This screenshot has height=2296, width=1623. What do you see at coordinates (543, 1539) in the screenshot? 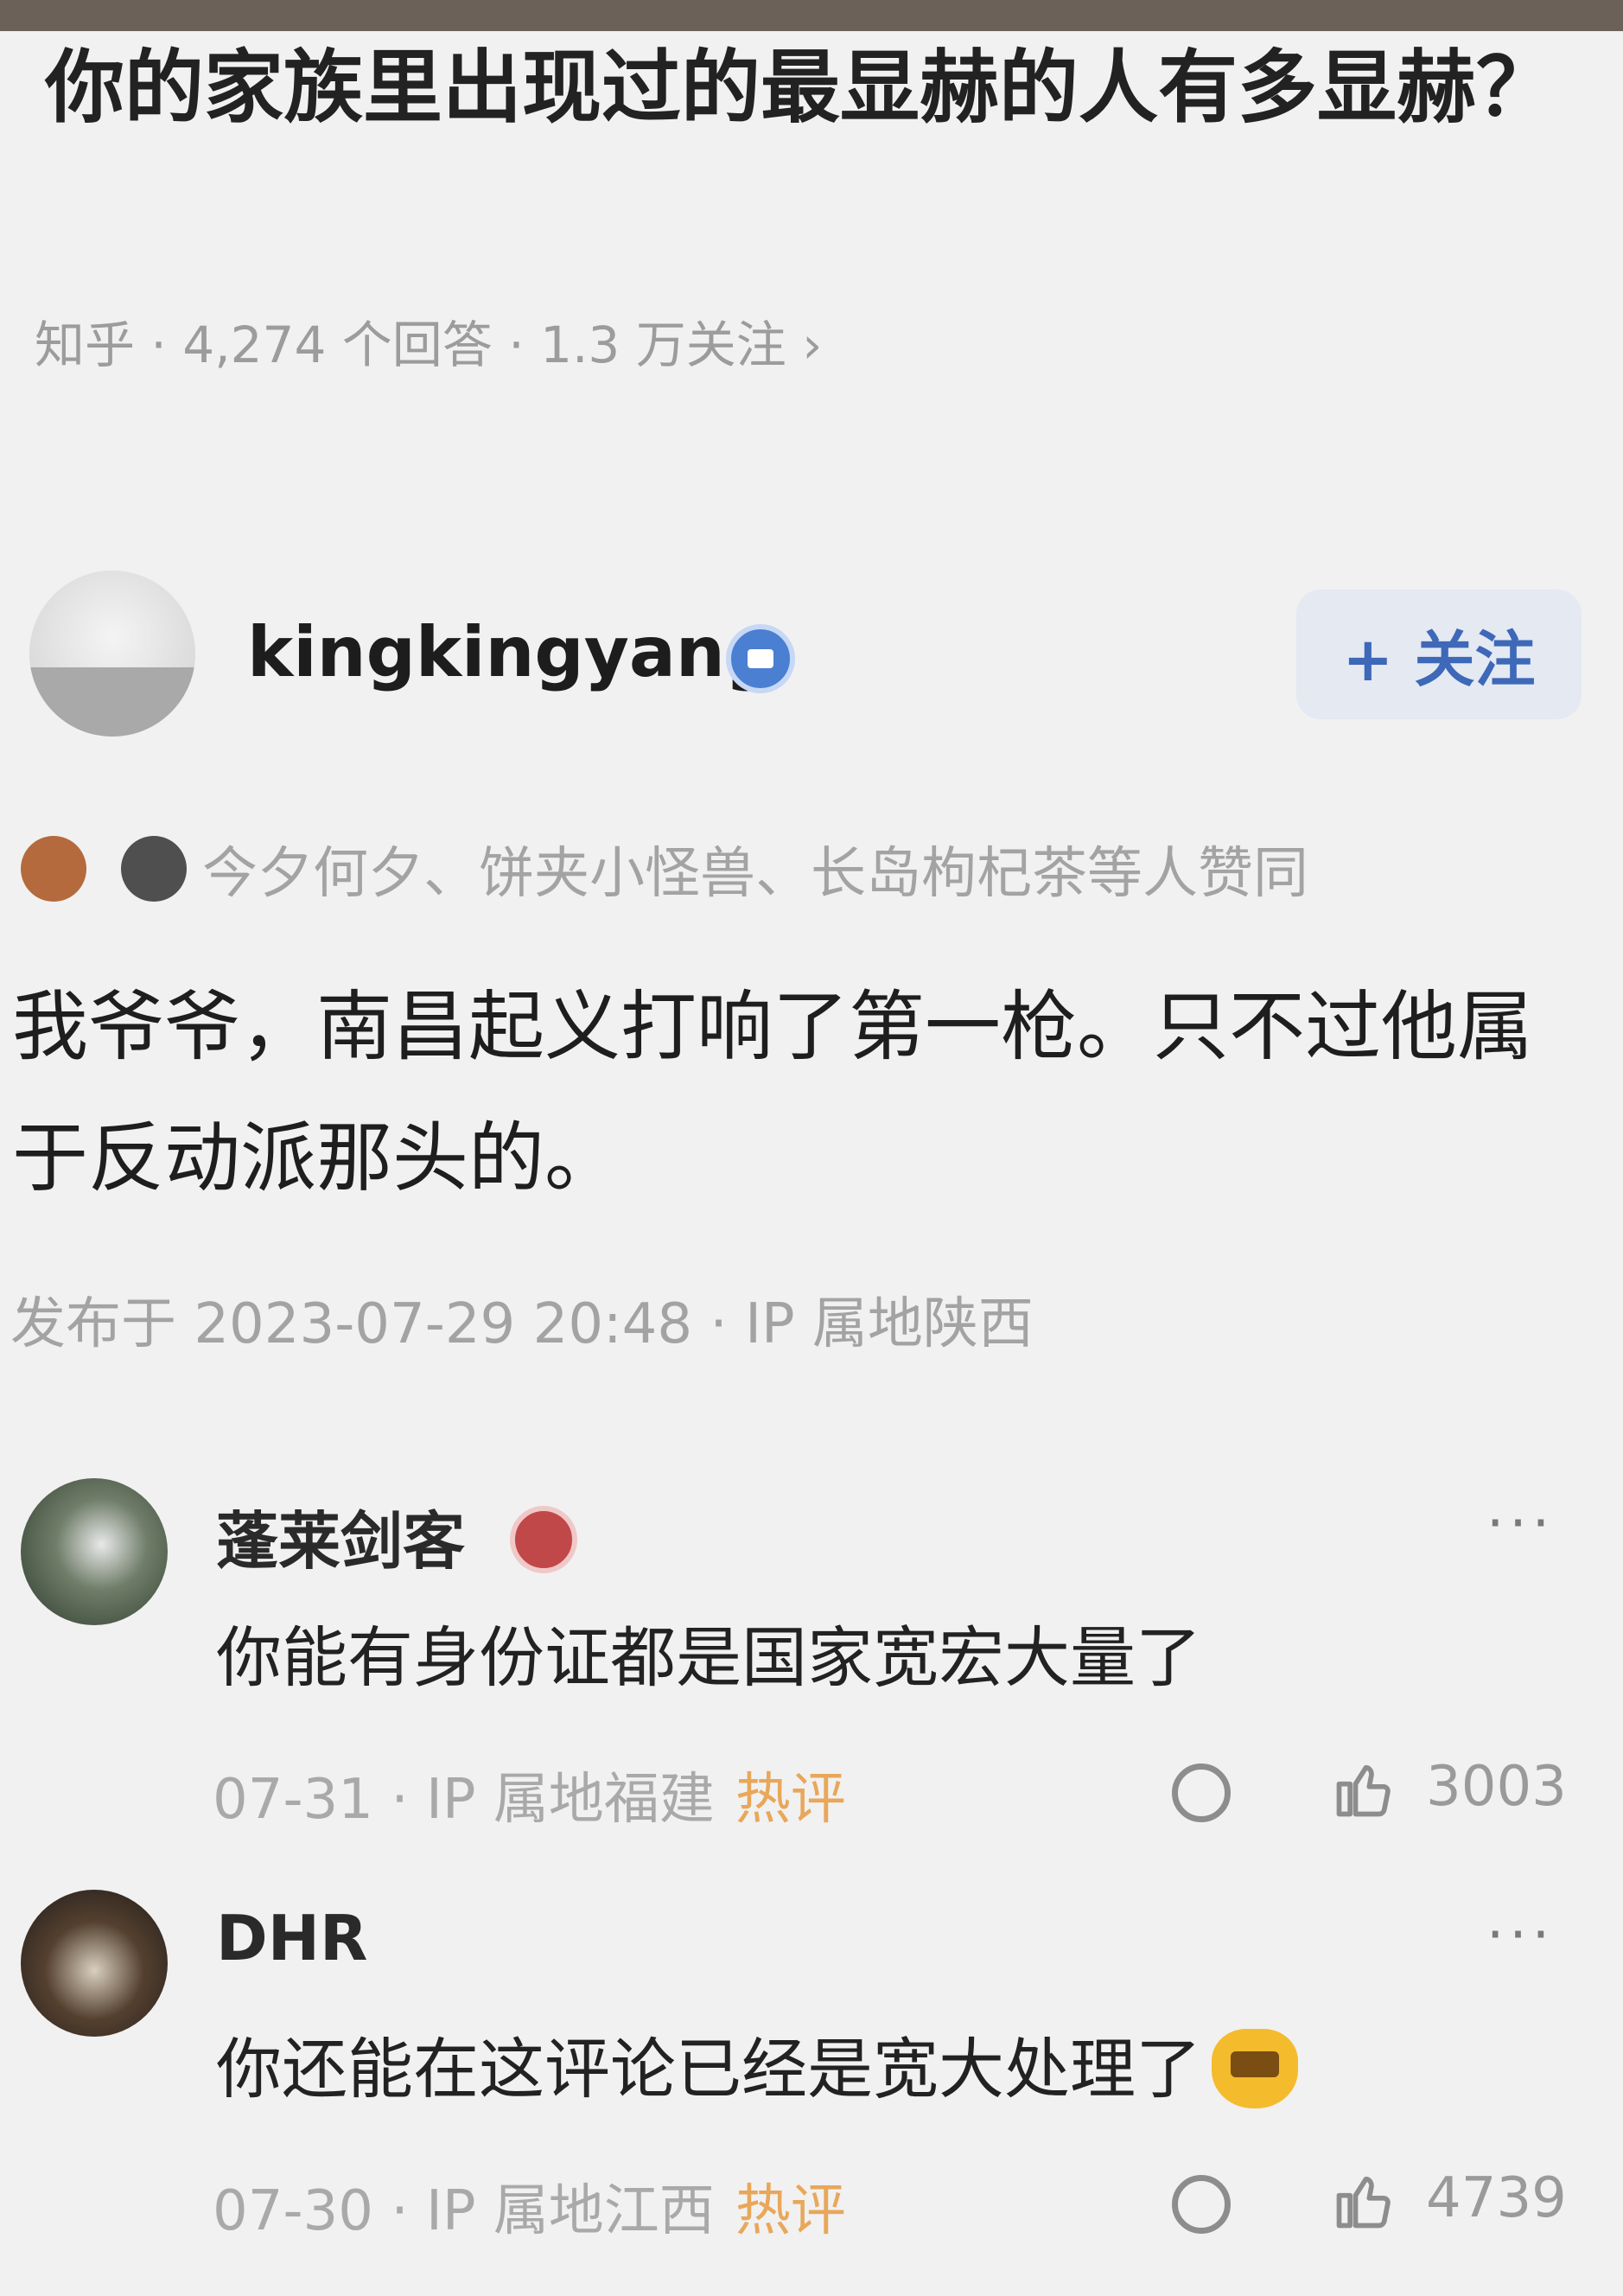
I see `level-badge-icon` at bounding box center [543, 1539].